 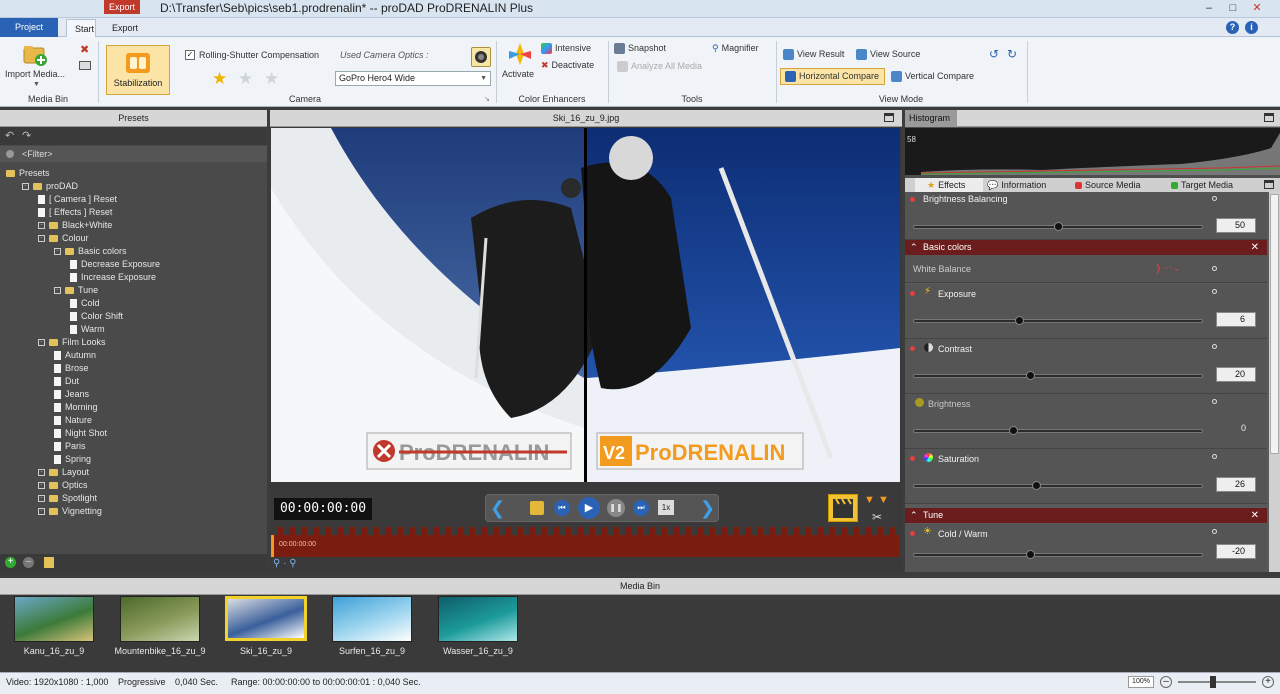 I want to click on preset-tree-item: - proDAD, so click(x=135, y=186).